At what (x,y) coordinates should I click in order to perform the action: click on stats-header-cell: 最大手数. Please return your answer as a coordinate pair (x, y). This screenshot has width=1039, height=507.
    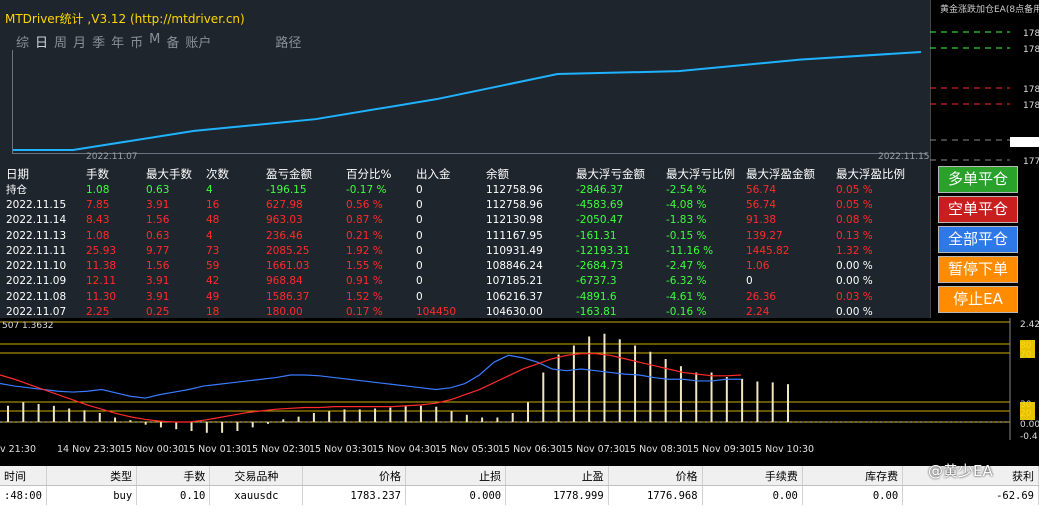
    Looking at the image, I should click on (169, 174).